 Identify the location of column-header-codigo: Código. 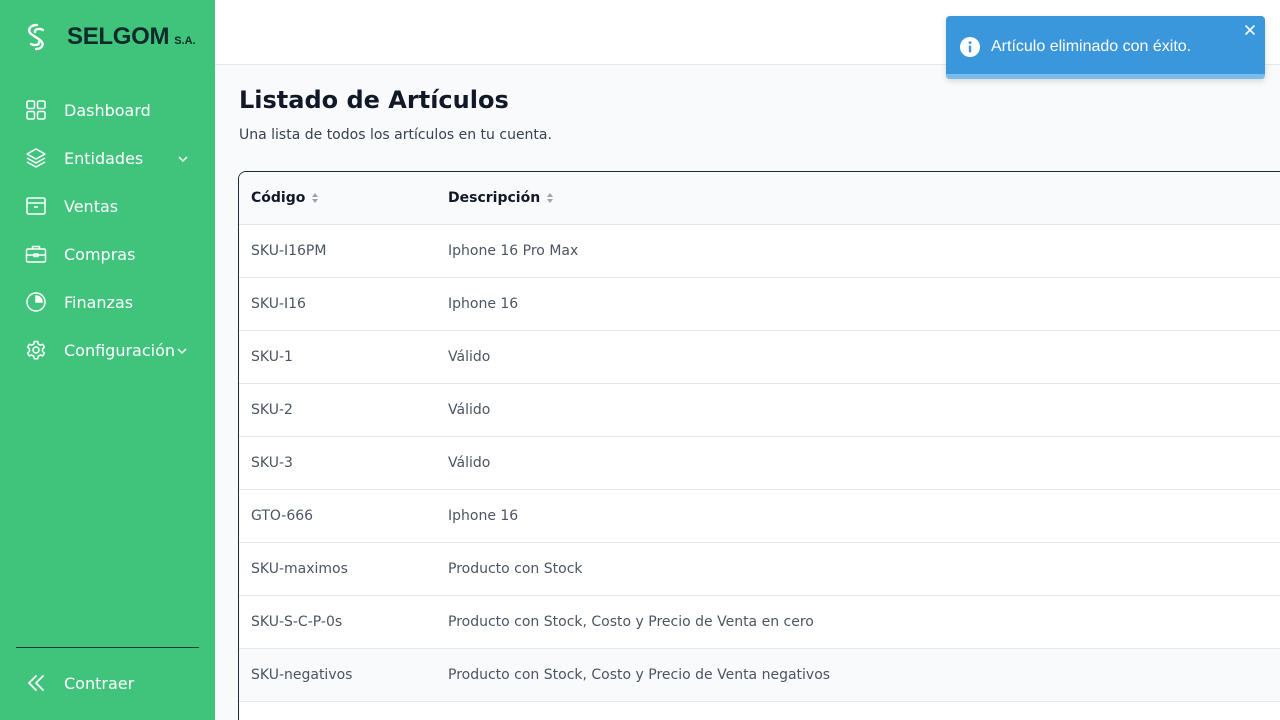
(285, 198).